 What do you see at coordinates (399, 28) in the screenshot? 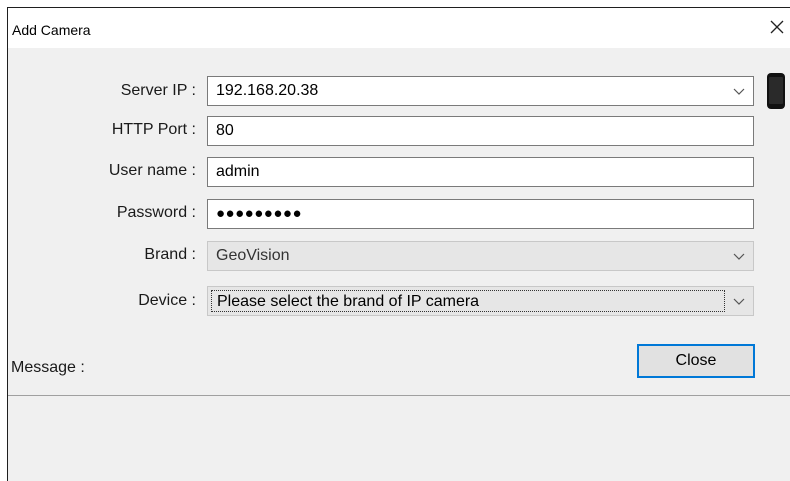
I see `title-bar: Add Camera` at bounding box center [399, 28].